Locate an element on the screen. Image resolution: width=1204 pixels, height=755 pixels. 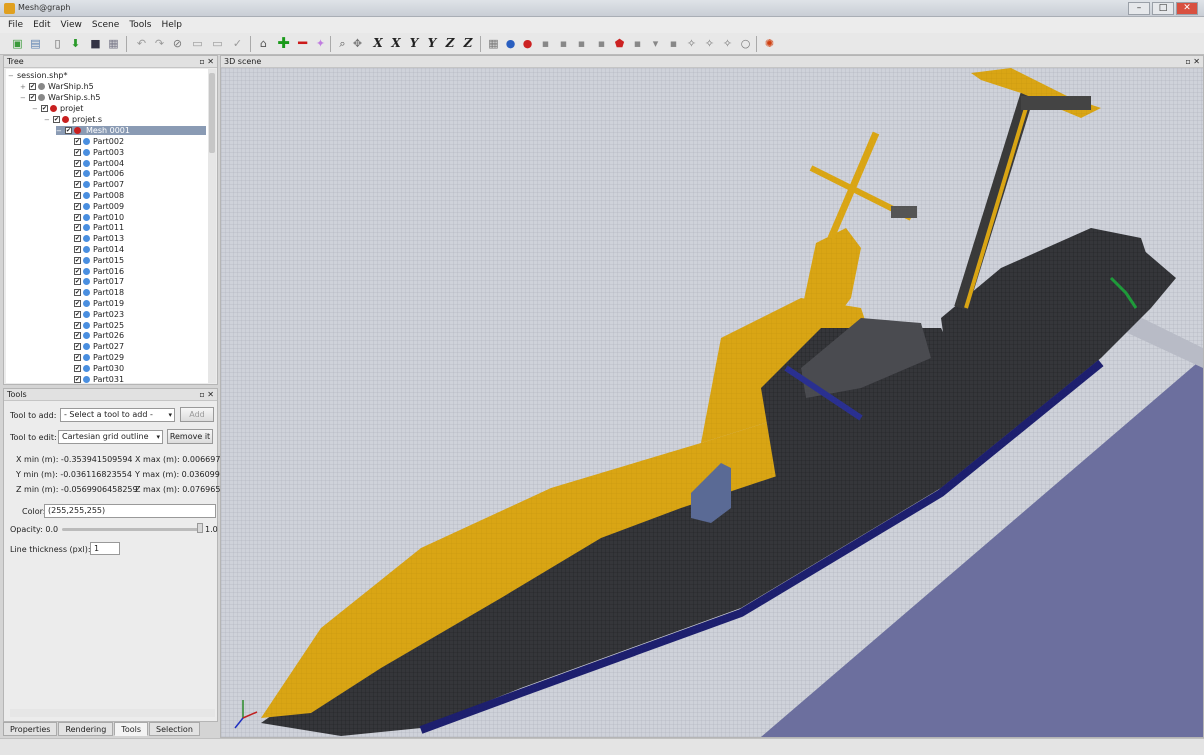
tree-node-part: ✔ Part019 is located at coordinates (99, 303).